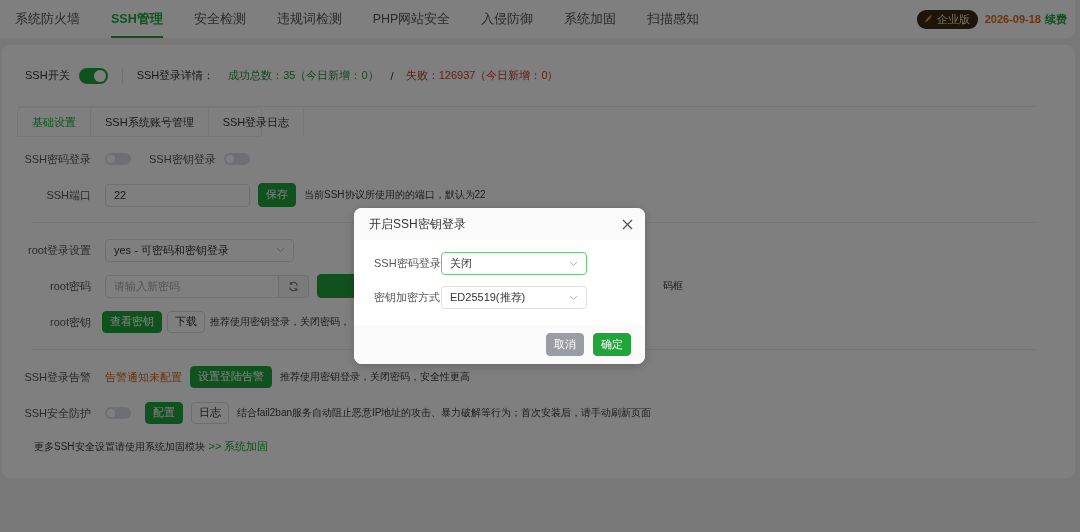  I want to click on nav-tab: 扫描感知, so click(673, 19).